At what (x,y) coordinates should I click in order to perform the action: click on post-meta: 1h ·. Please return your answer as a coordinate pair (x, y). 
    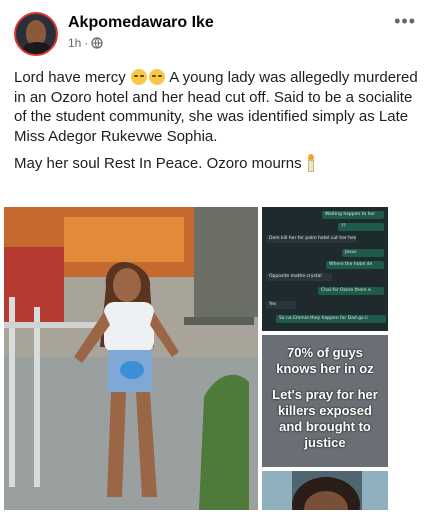
    Looking at the image, I should click on (85, 43).